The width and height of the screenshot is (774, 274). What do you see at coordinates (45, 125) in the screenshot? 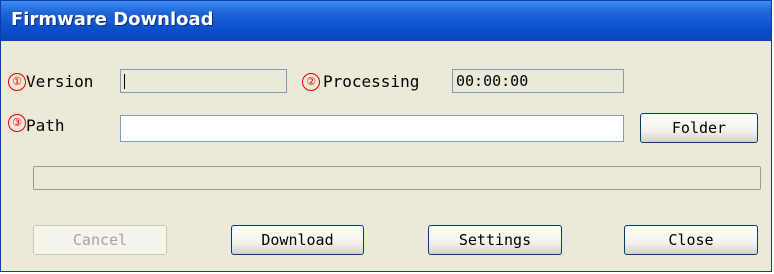
I see `path-label: Path` at bounding box center [45, 125].